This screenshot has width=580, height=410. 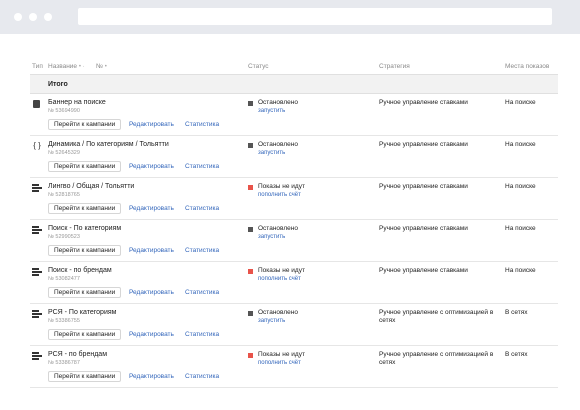 I want to click on total-row: Итого, so click(x=294, y=84).